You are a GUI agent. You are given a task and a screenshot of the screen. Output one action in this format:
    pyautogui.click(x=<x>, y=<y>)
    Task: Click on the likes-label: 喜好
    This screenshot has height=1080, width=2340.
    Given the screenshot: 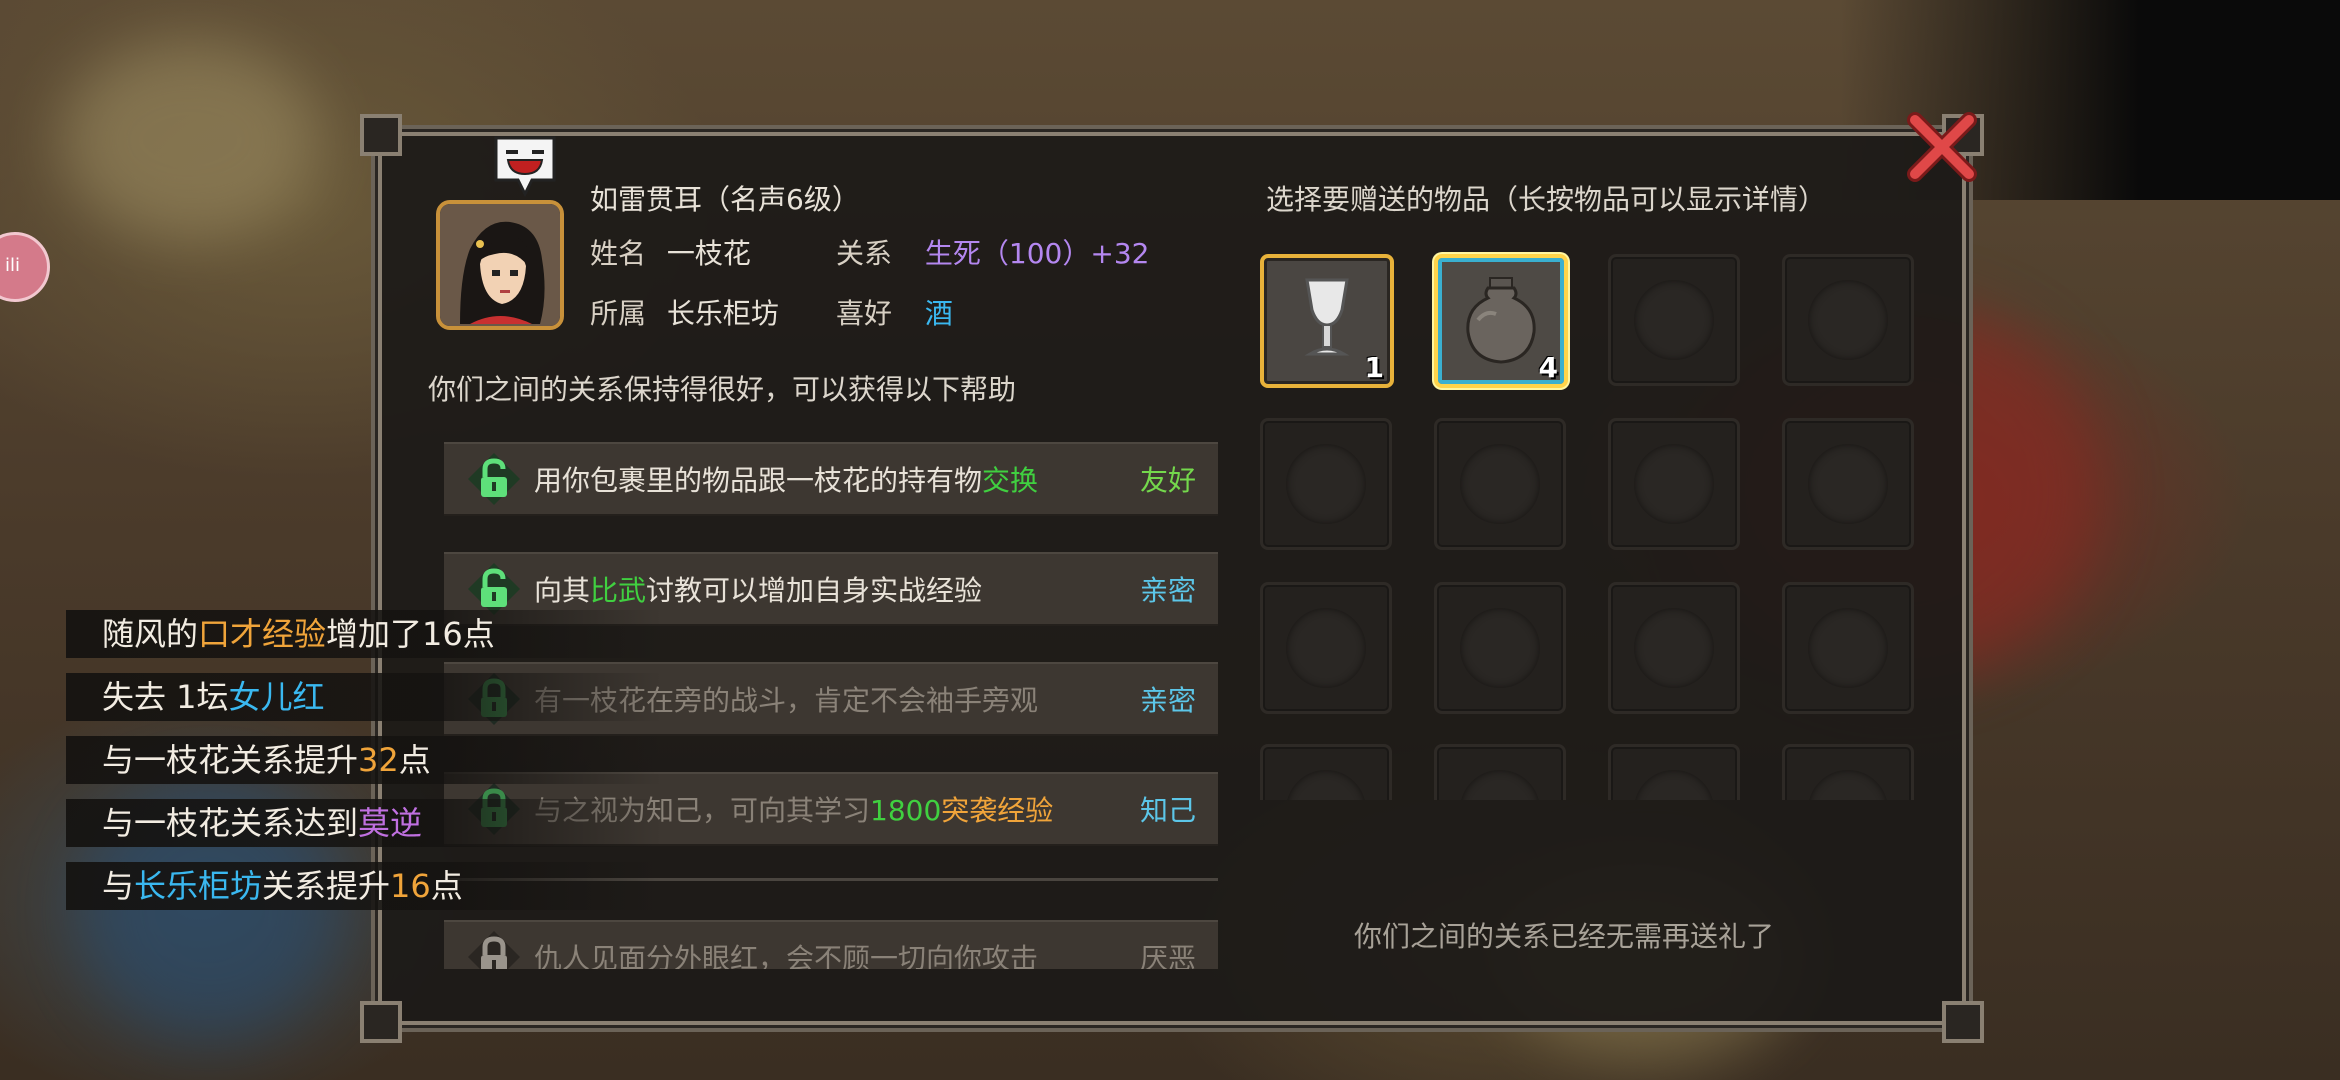 What is the action you would take?
    pyautogui.click(x=864, y=313)
    